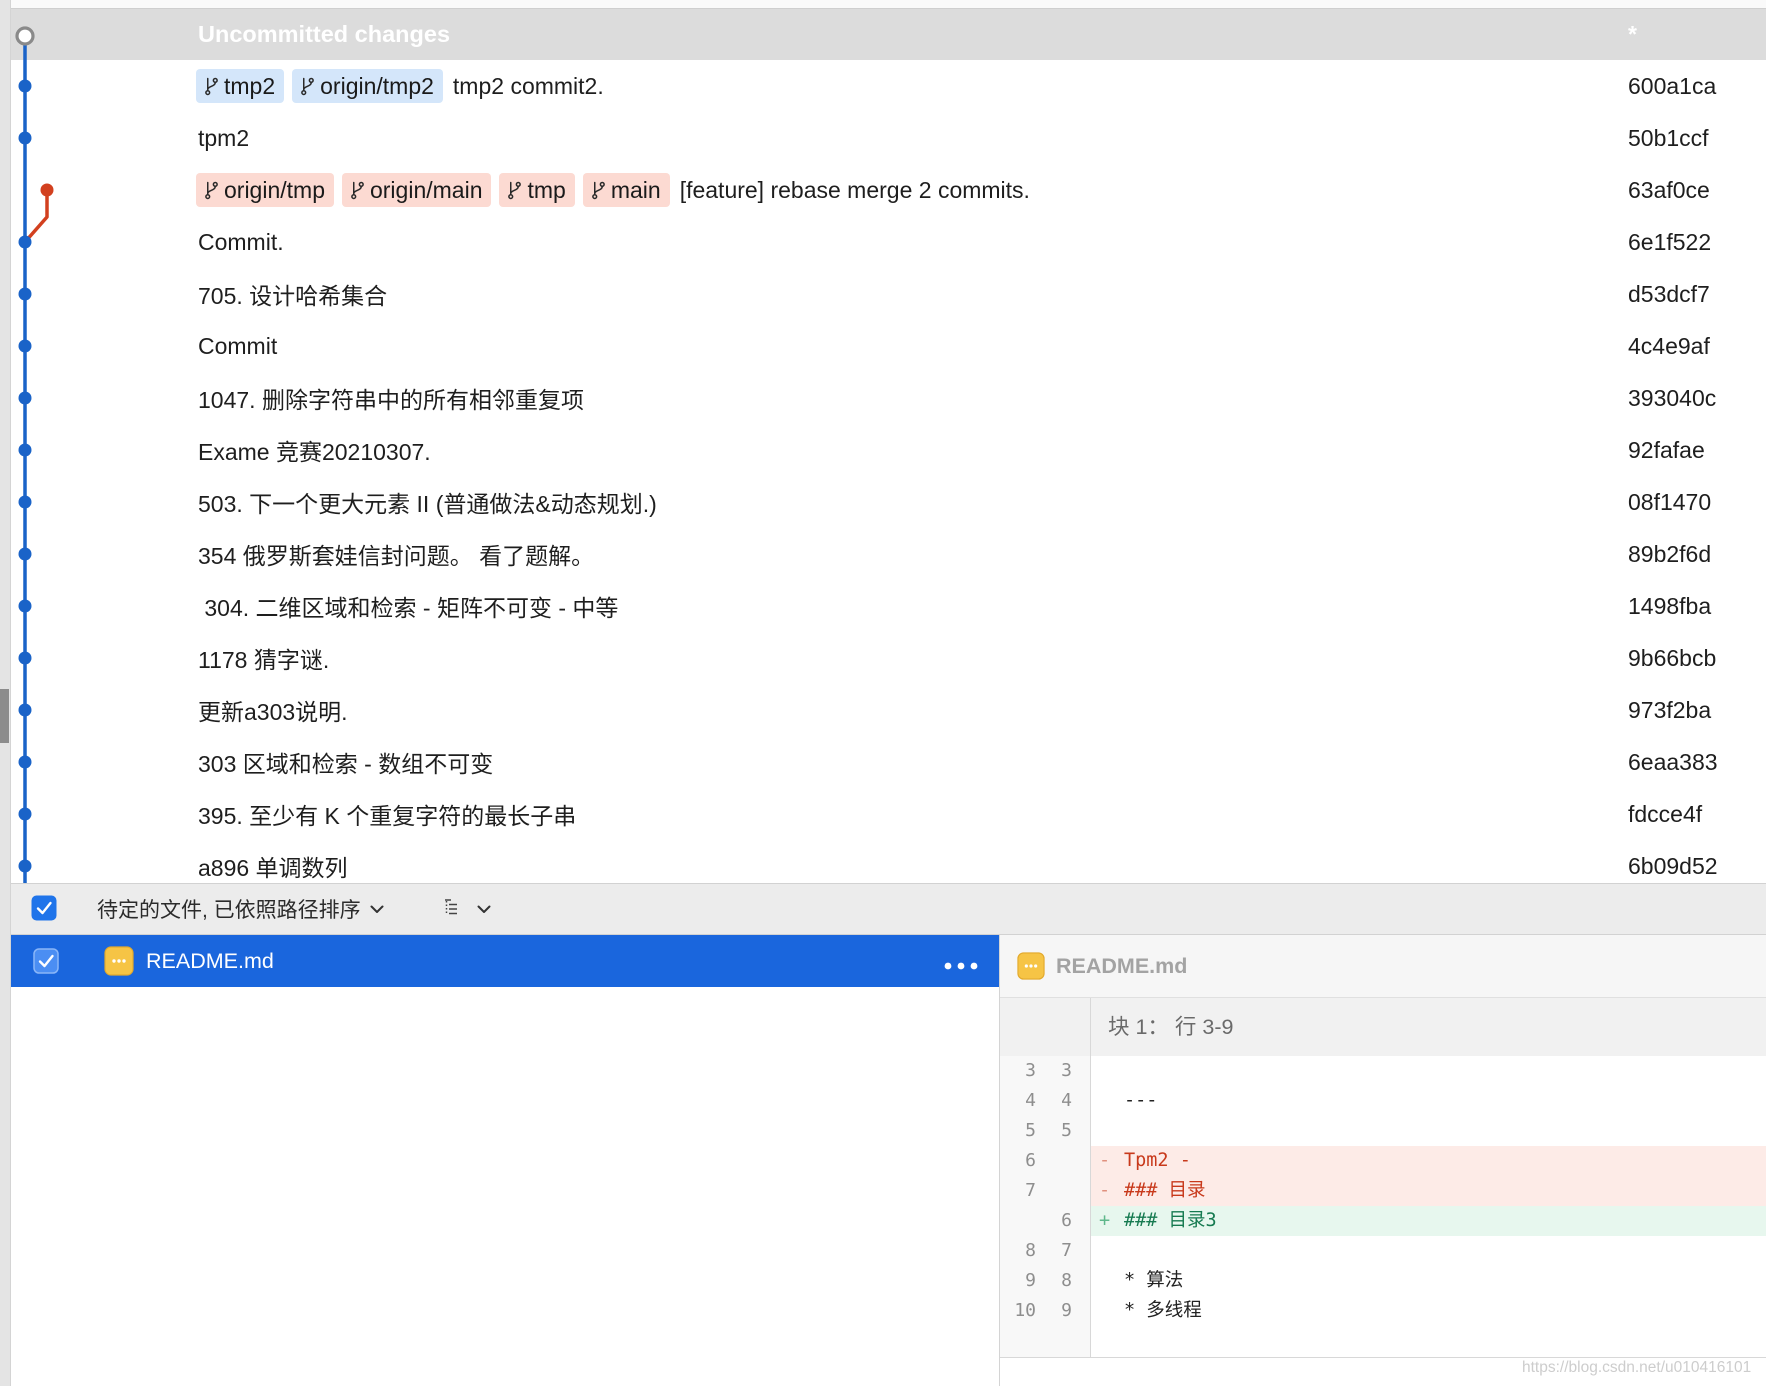 This screenshot has width=1766, height=1386. What do you see at coordinates (1030, 1190) in the screenshot?
I see `old-line-number: 7` at bounding box center [1030, 1190].